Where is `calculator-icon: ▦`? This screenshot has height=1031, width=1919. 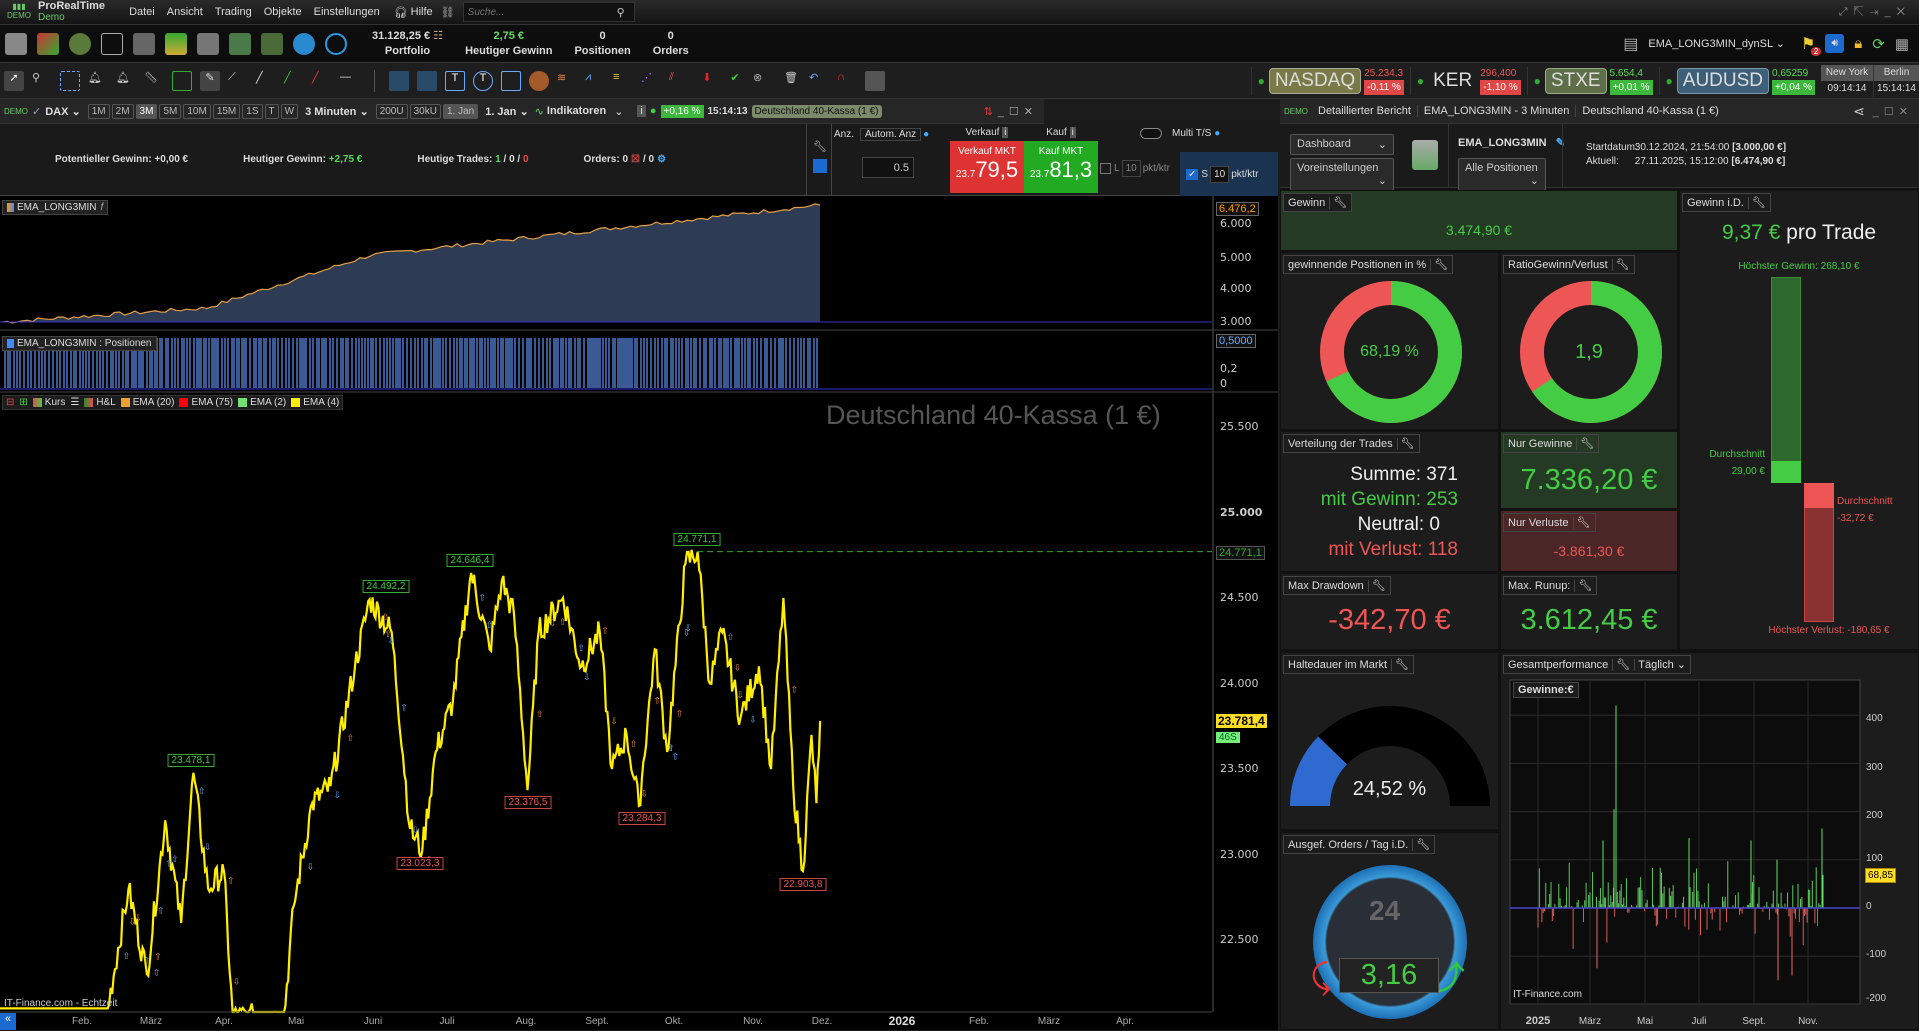 calculator-icon: ▦ is located at coordinates (1902, 44).